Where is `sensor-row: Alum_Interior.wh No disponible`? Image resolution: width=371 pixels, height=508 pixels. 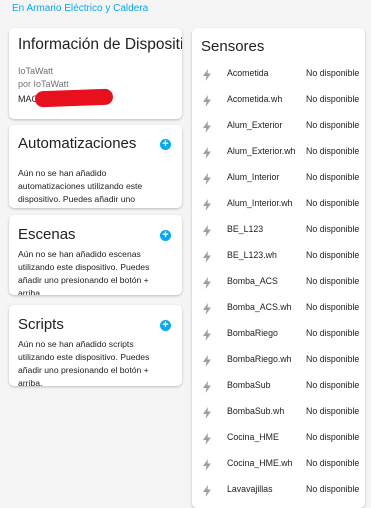
sensor-row: Alum_Interior.wh No disponible is located at coordinates (278, 204).